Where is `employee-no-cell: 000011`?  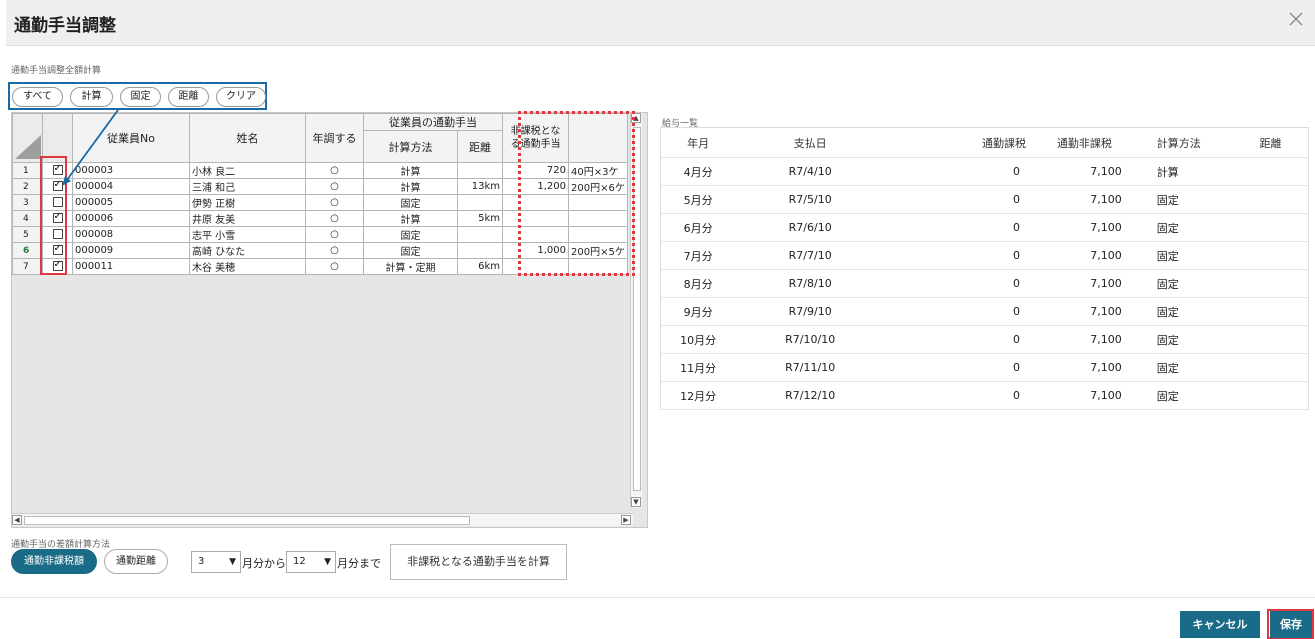 employee-no-cell: 000011 is located at coordinates (131, 266).